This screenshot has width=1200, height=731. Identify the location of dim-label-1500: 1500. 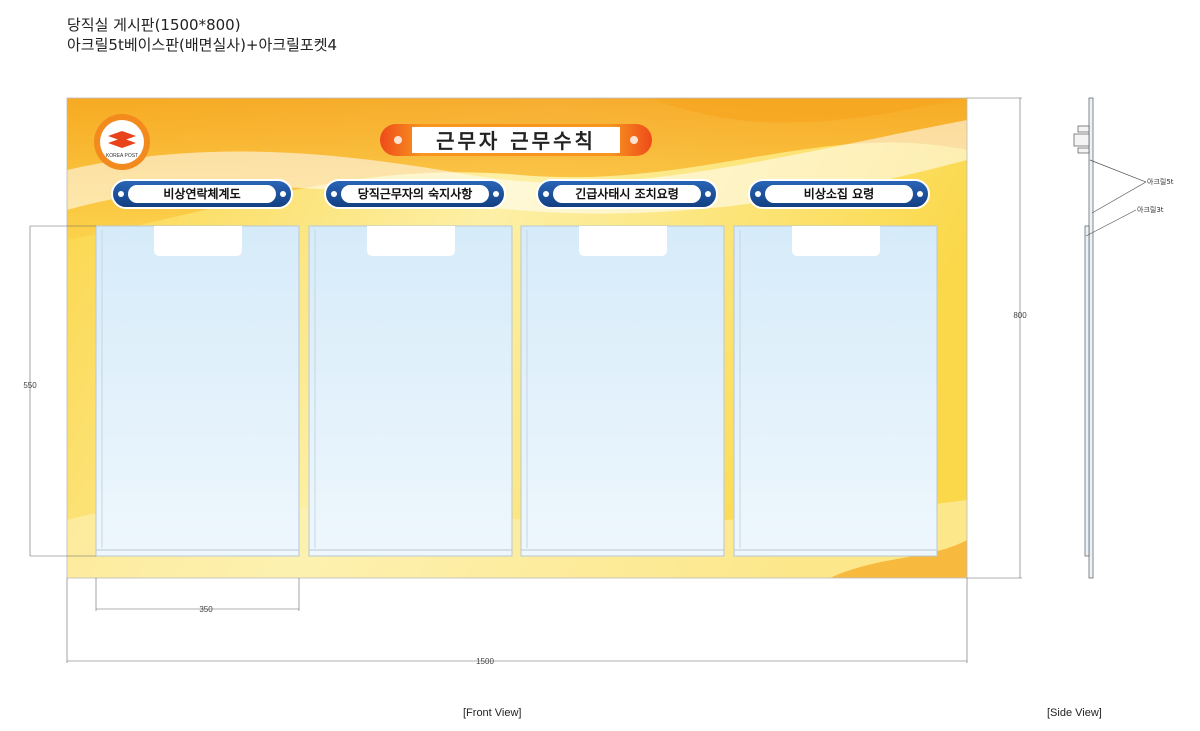
(485, 661).